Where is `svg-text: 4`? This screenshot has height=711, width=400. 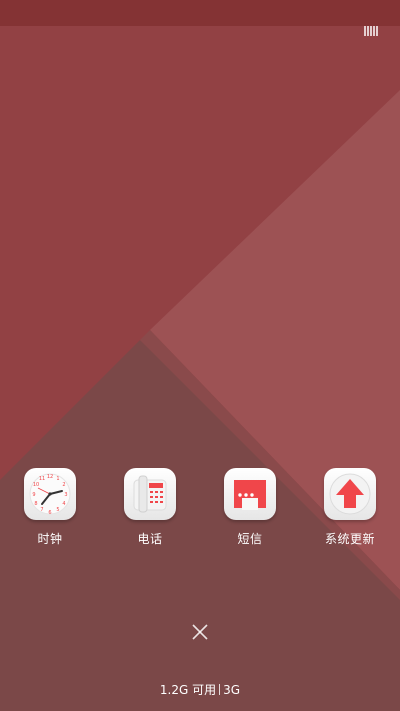
svg-text: 4 is located at coordinates (63, 504).